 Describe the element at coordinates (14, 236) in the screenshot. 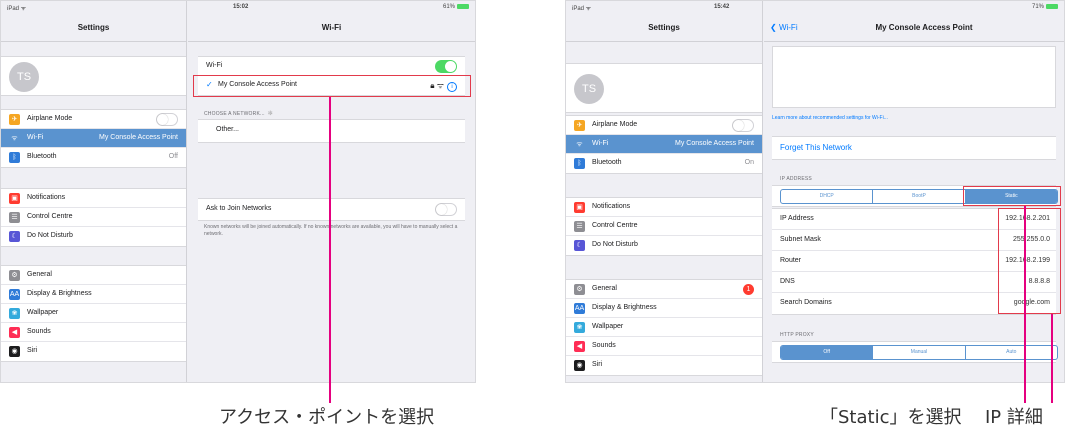

I see `moon-icon: ☾` at that location.